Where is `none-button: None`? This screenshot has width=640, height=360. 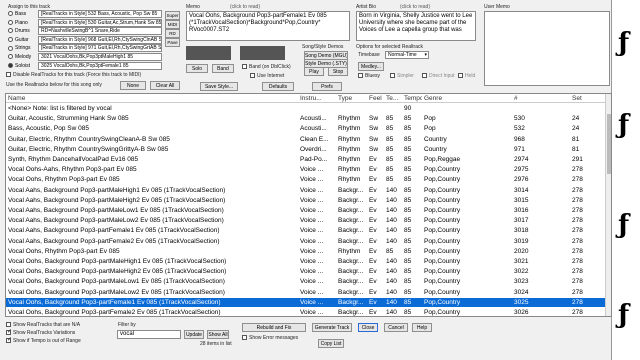
none-button: None is located at coordinates (133, 85).